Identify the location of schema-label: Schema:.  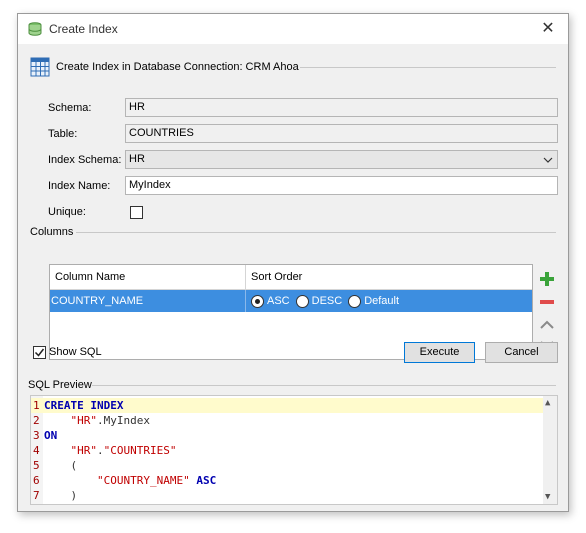
(70, 108).